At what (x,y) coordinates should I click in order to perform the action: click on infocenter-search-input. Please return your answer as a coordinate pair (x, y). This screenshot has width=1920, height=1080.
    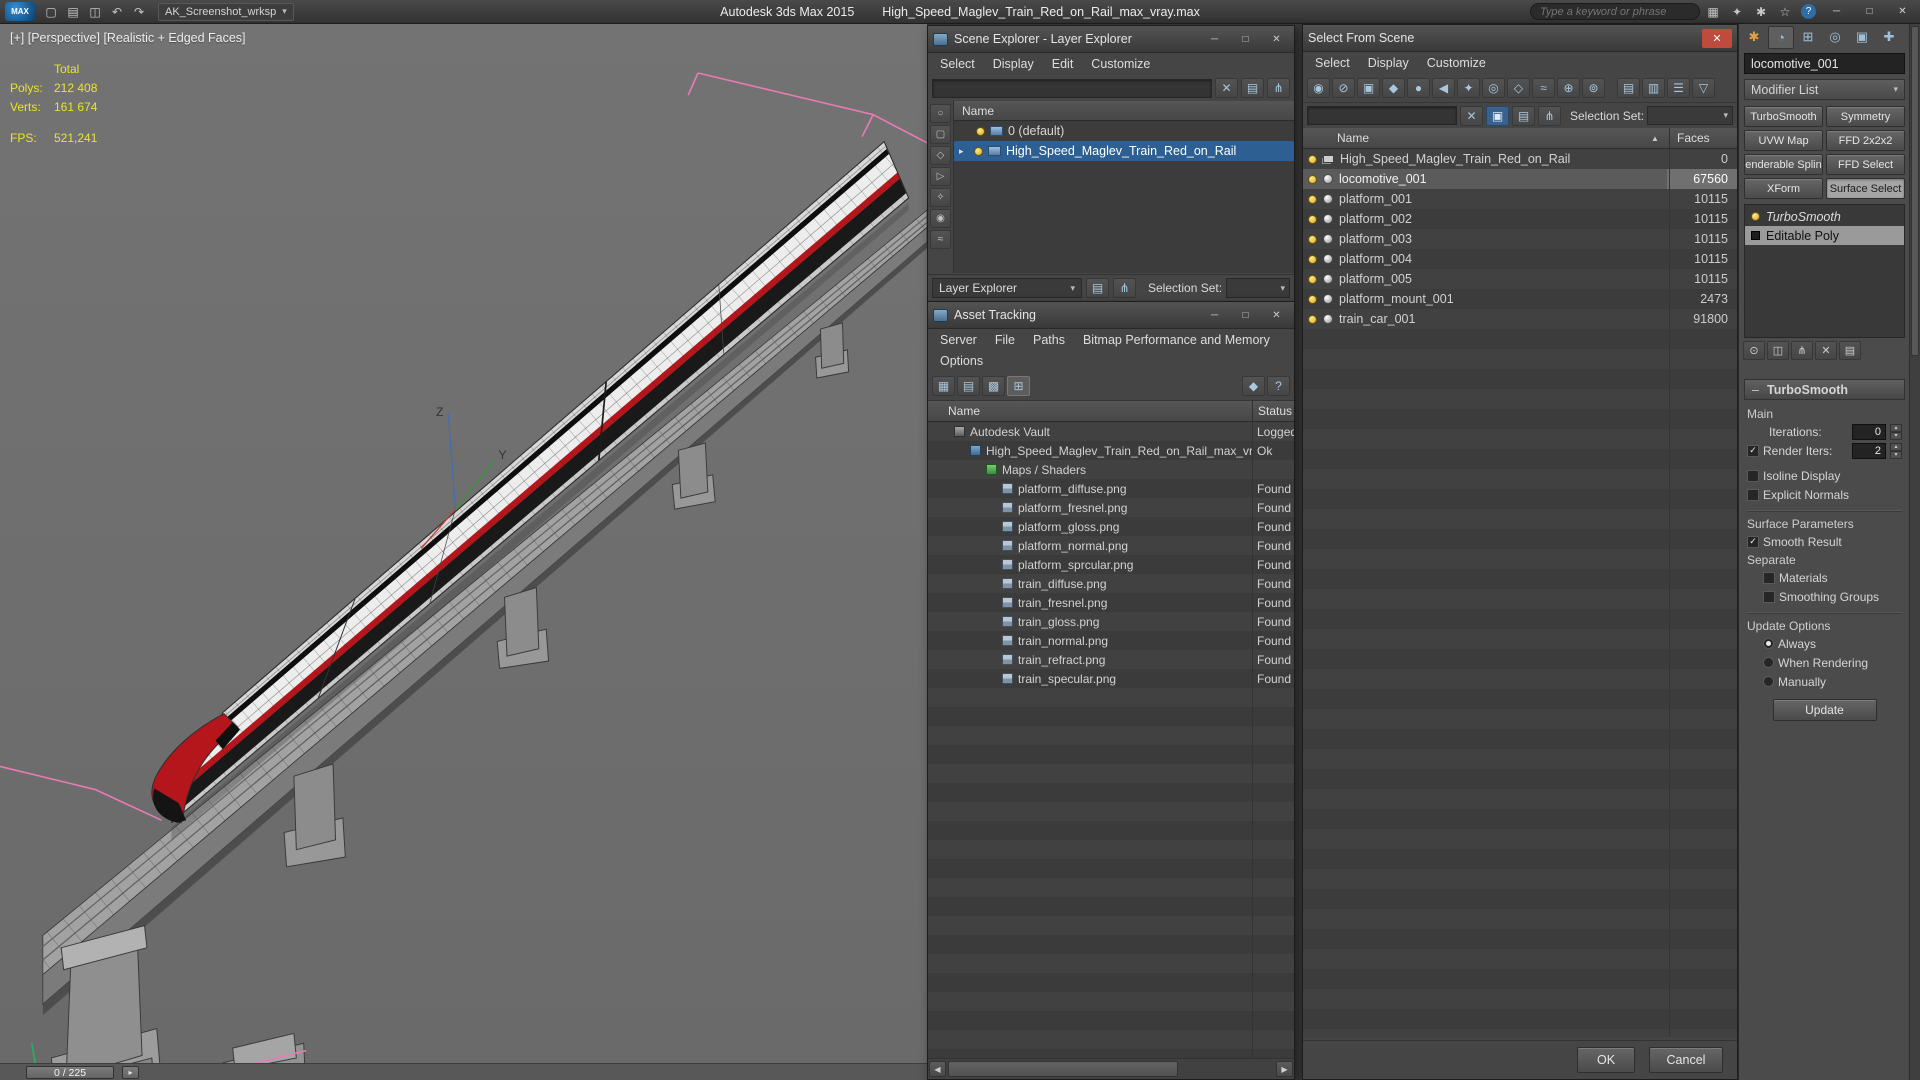
    Looking at the image, I should click on (1615, 11).